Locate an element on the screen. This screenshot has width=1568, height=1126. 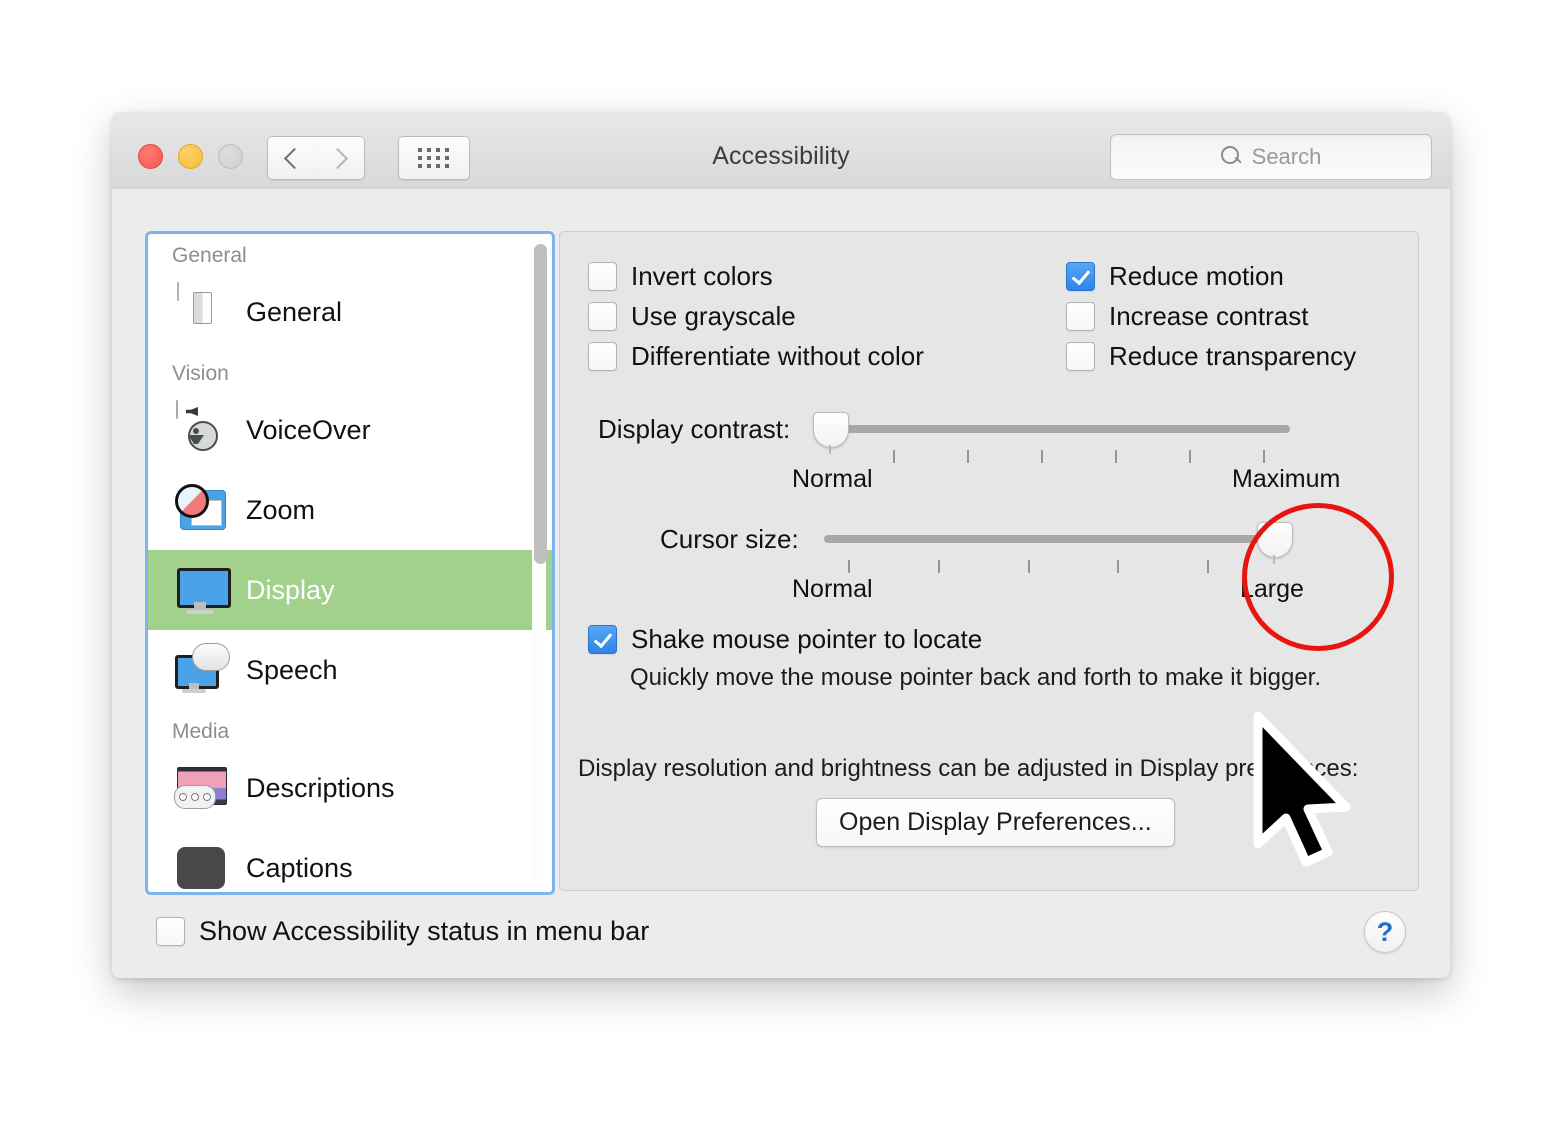
checkbox-label: Reduce motion is located at coordinates (1196, 276).